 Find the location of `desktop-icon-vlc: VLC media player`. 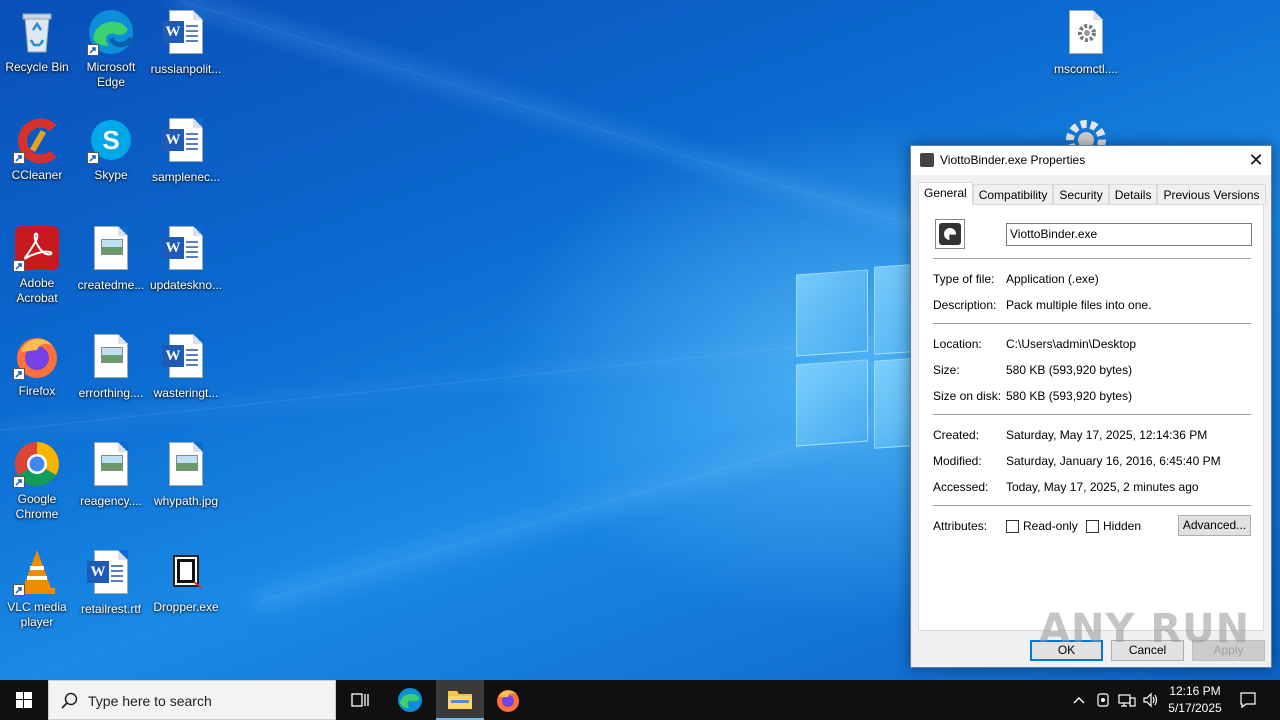

desktop-icon-vlc: VLC media player is located at coordinates (37, 589).